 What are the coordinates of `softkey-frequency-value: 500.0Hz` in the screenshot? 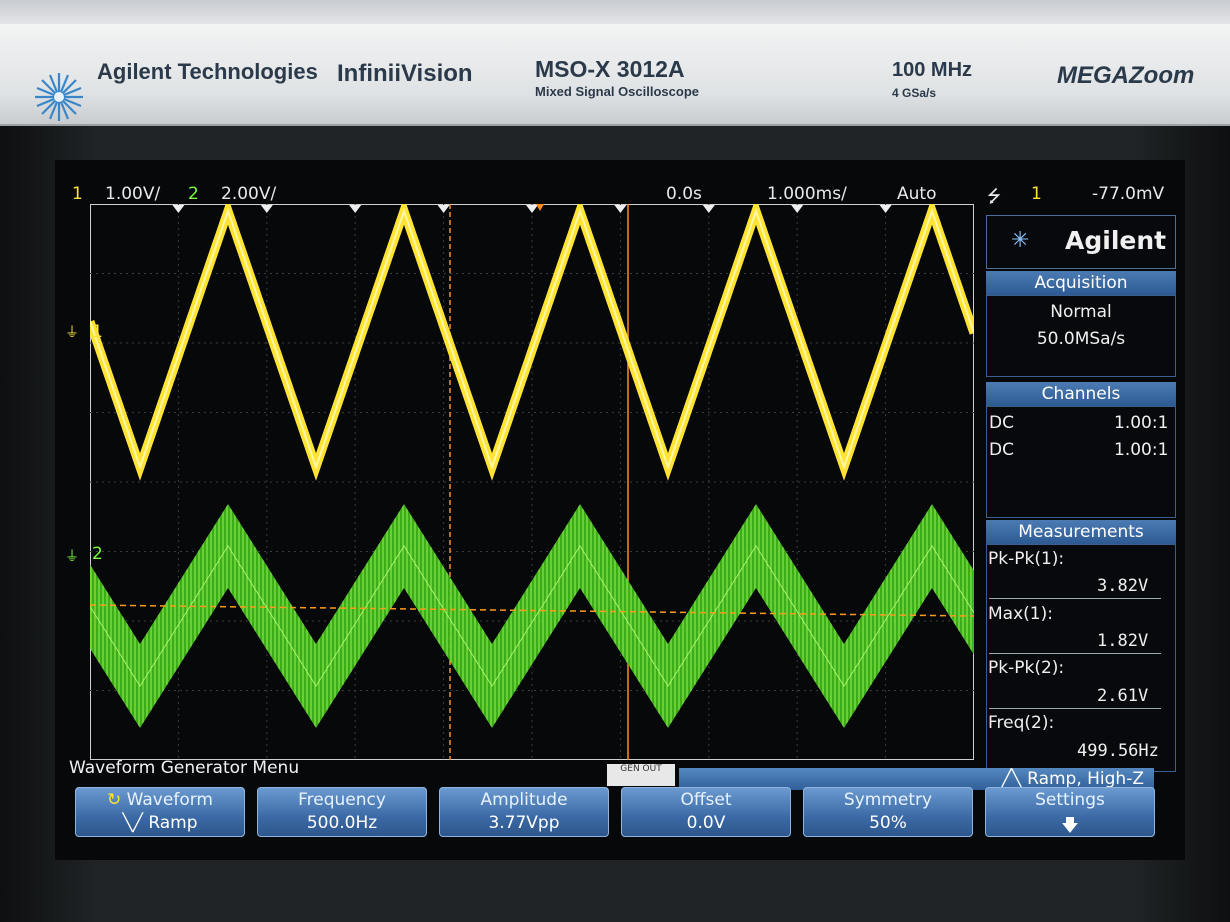 It's located at (342, 823).